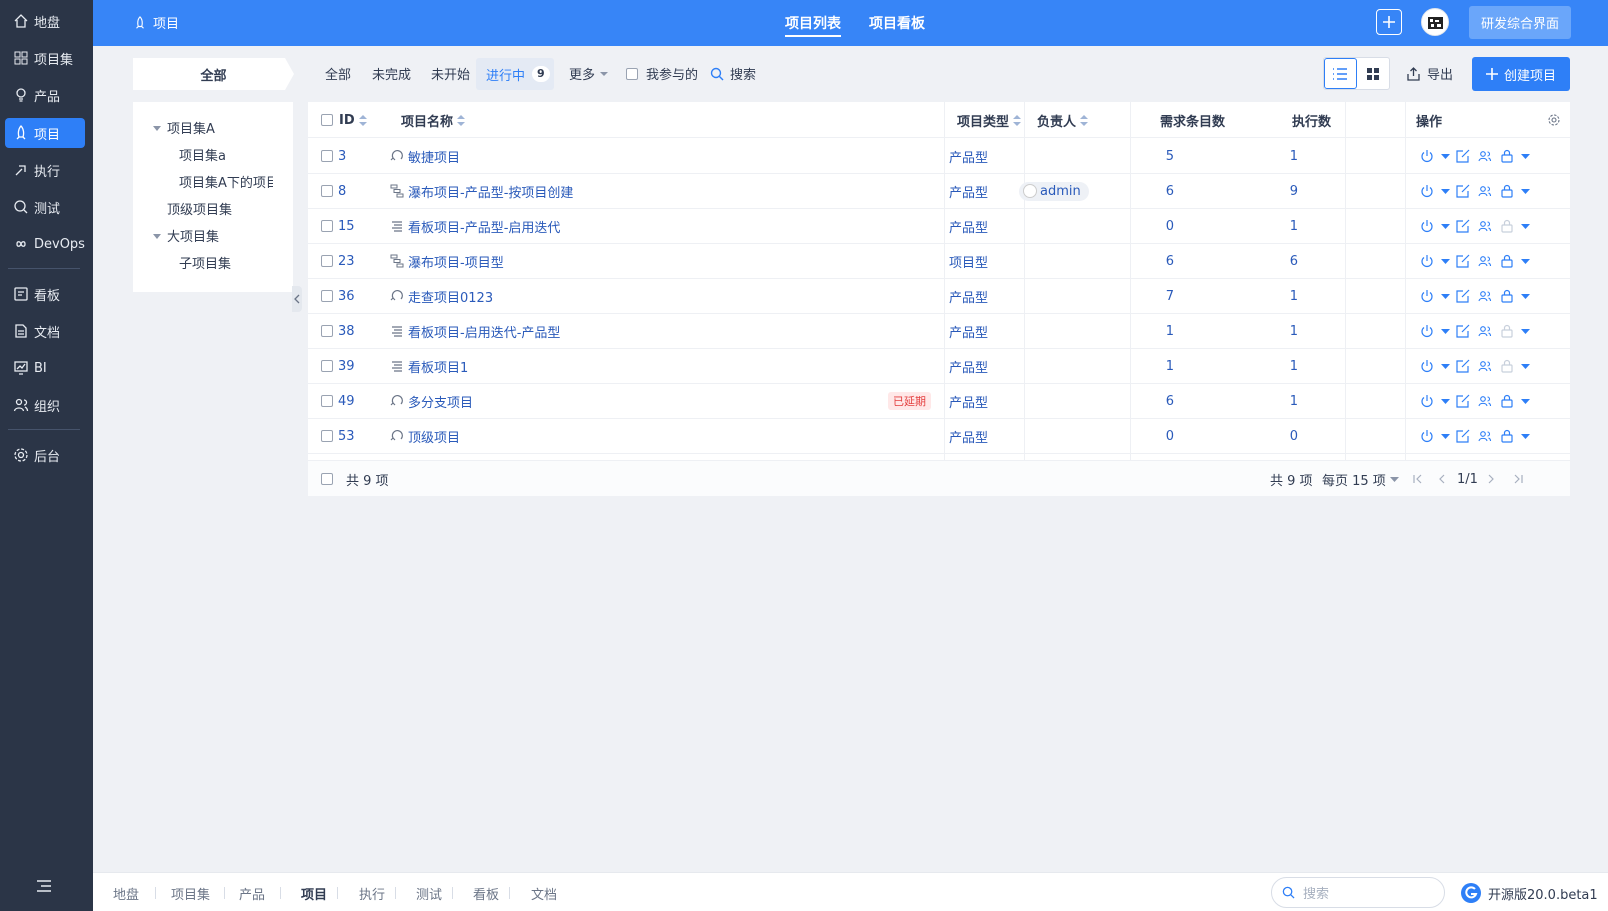 This screenshot has width=1608, height=911. I want to click on version-info: 开源版20.0.beta1, so click(1529, 893).